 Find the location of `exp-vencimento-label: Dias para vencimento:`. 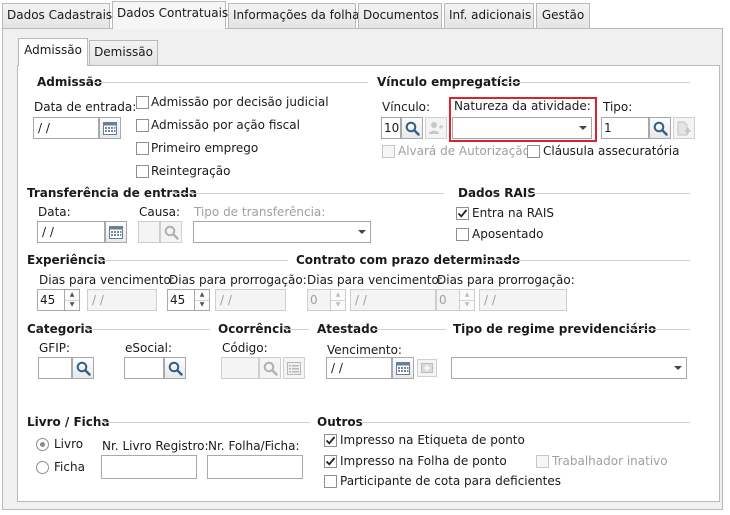

exp-vencimento-label: Dias para vencimento: is located at coordinates (107, 280).